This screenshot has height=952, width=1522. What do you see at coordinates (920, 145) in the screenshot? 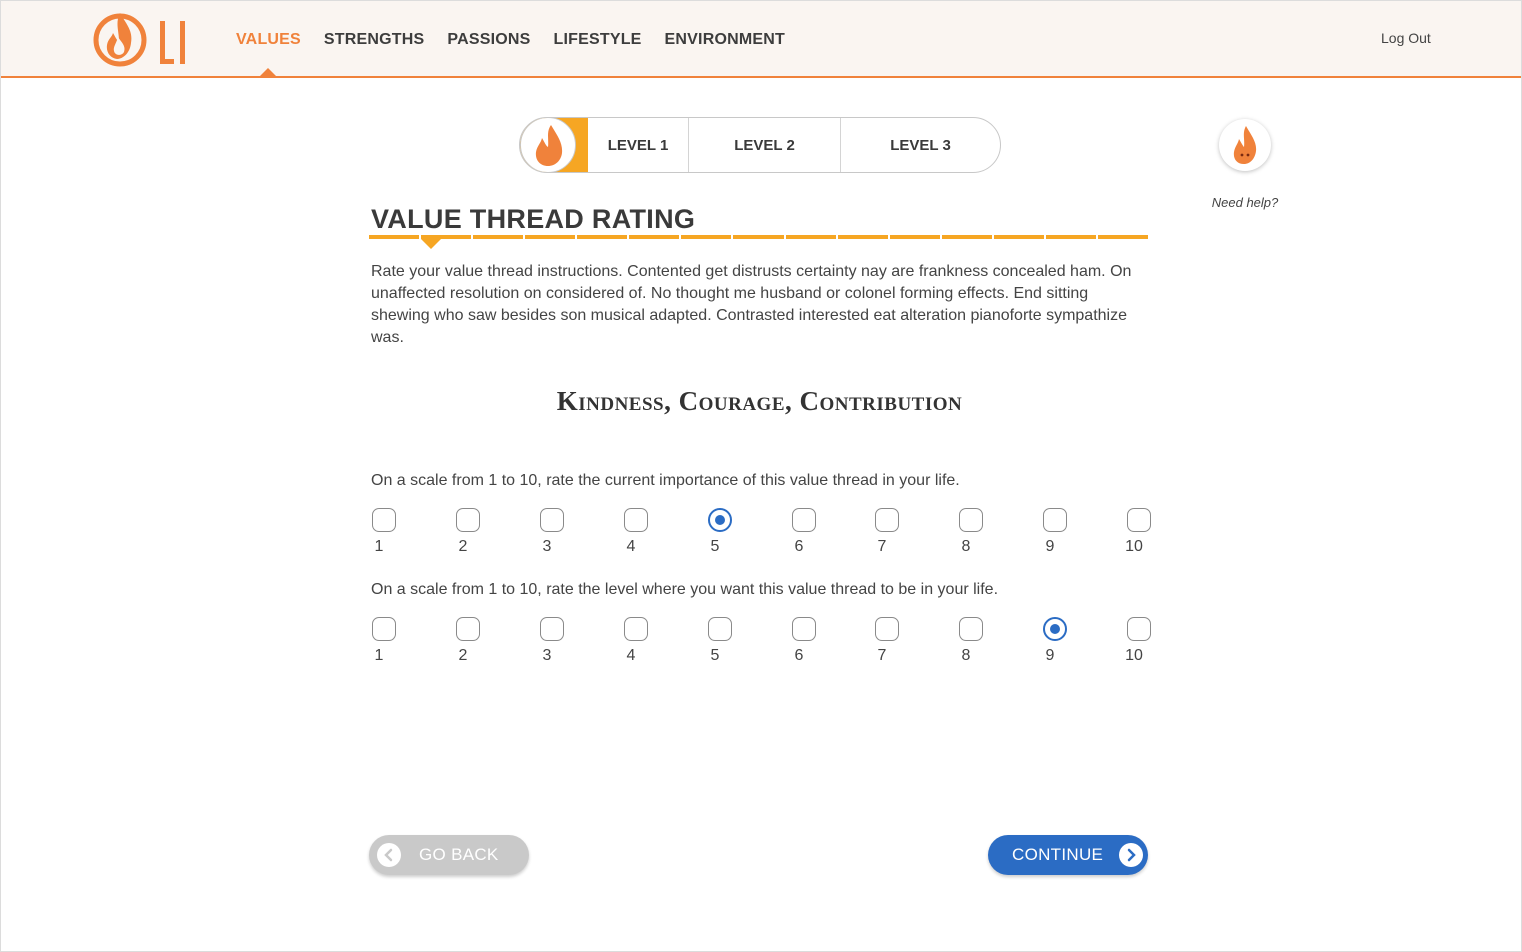
I see `level-3-tab: Level 3` at bounding box center [920, 145].